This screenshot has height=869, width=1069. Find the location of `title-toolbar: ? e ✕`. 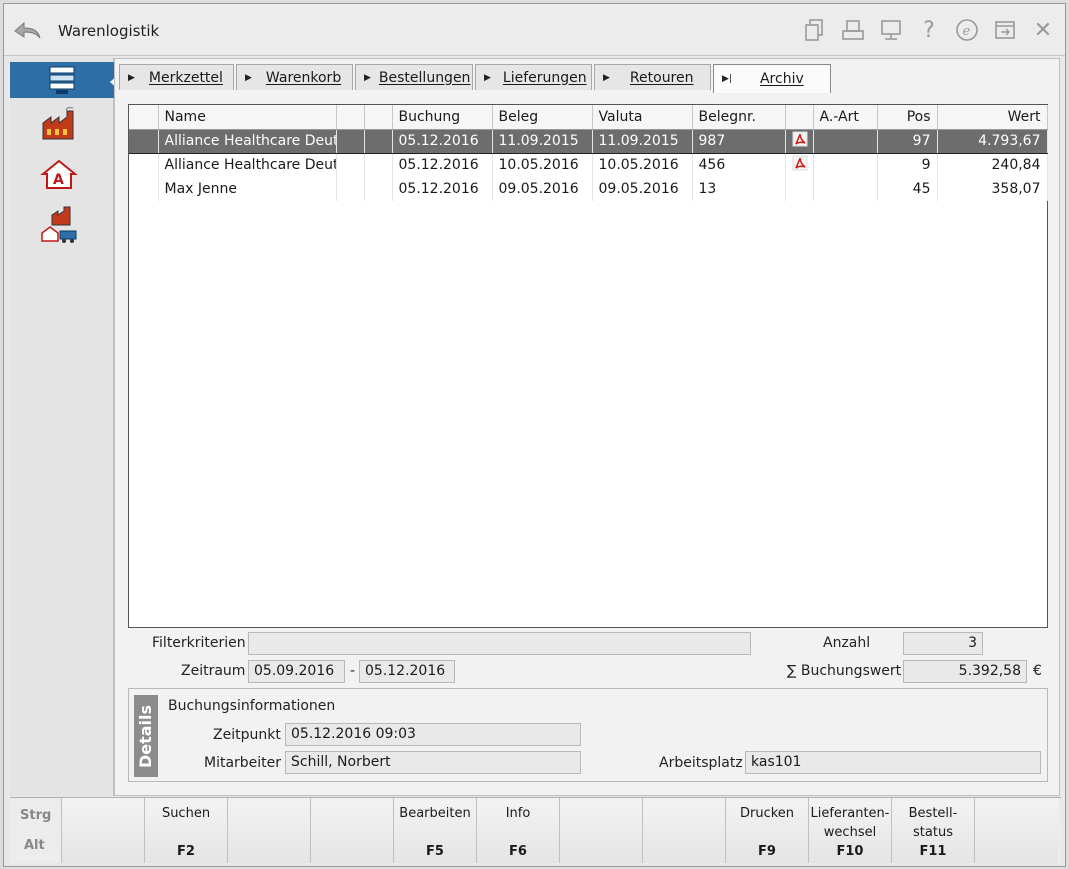

title-toolbar: ? e ✕ is located at coordinates (929, 30).